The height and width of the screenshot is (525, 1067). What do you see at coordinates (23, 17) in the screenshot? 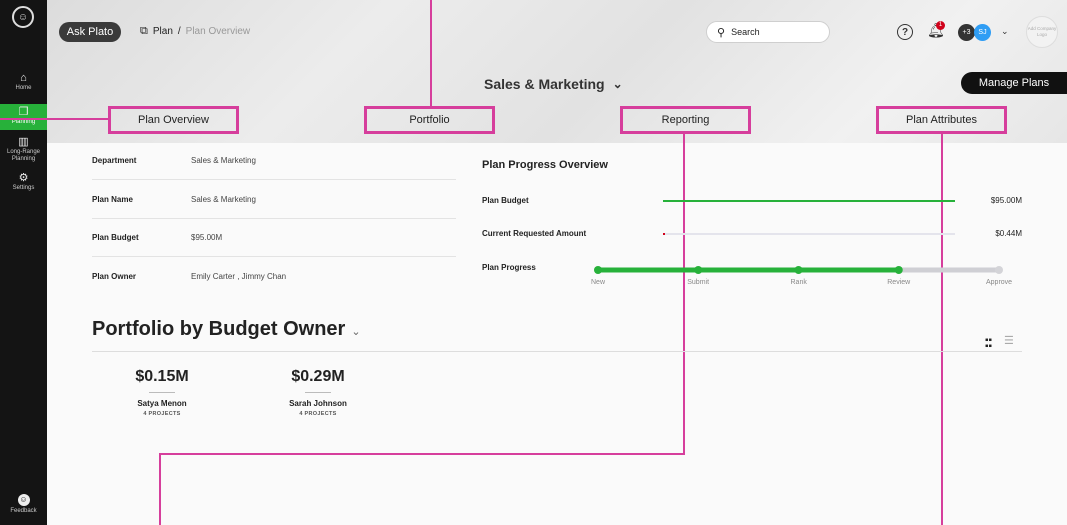
I see `app-logo-icon: ☺` at bounding box center [23, 17].